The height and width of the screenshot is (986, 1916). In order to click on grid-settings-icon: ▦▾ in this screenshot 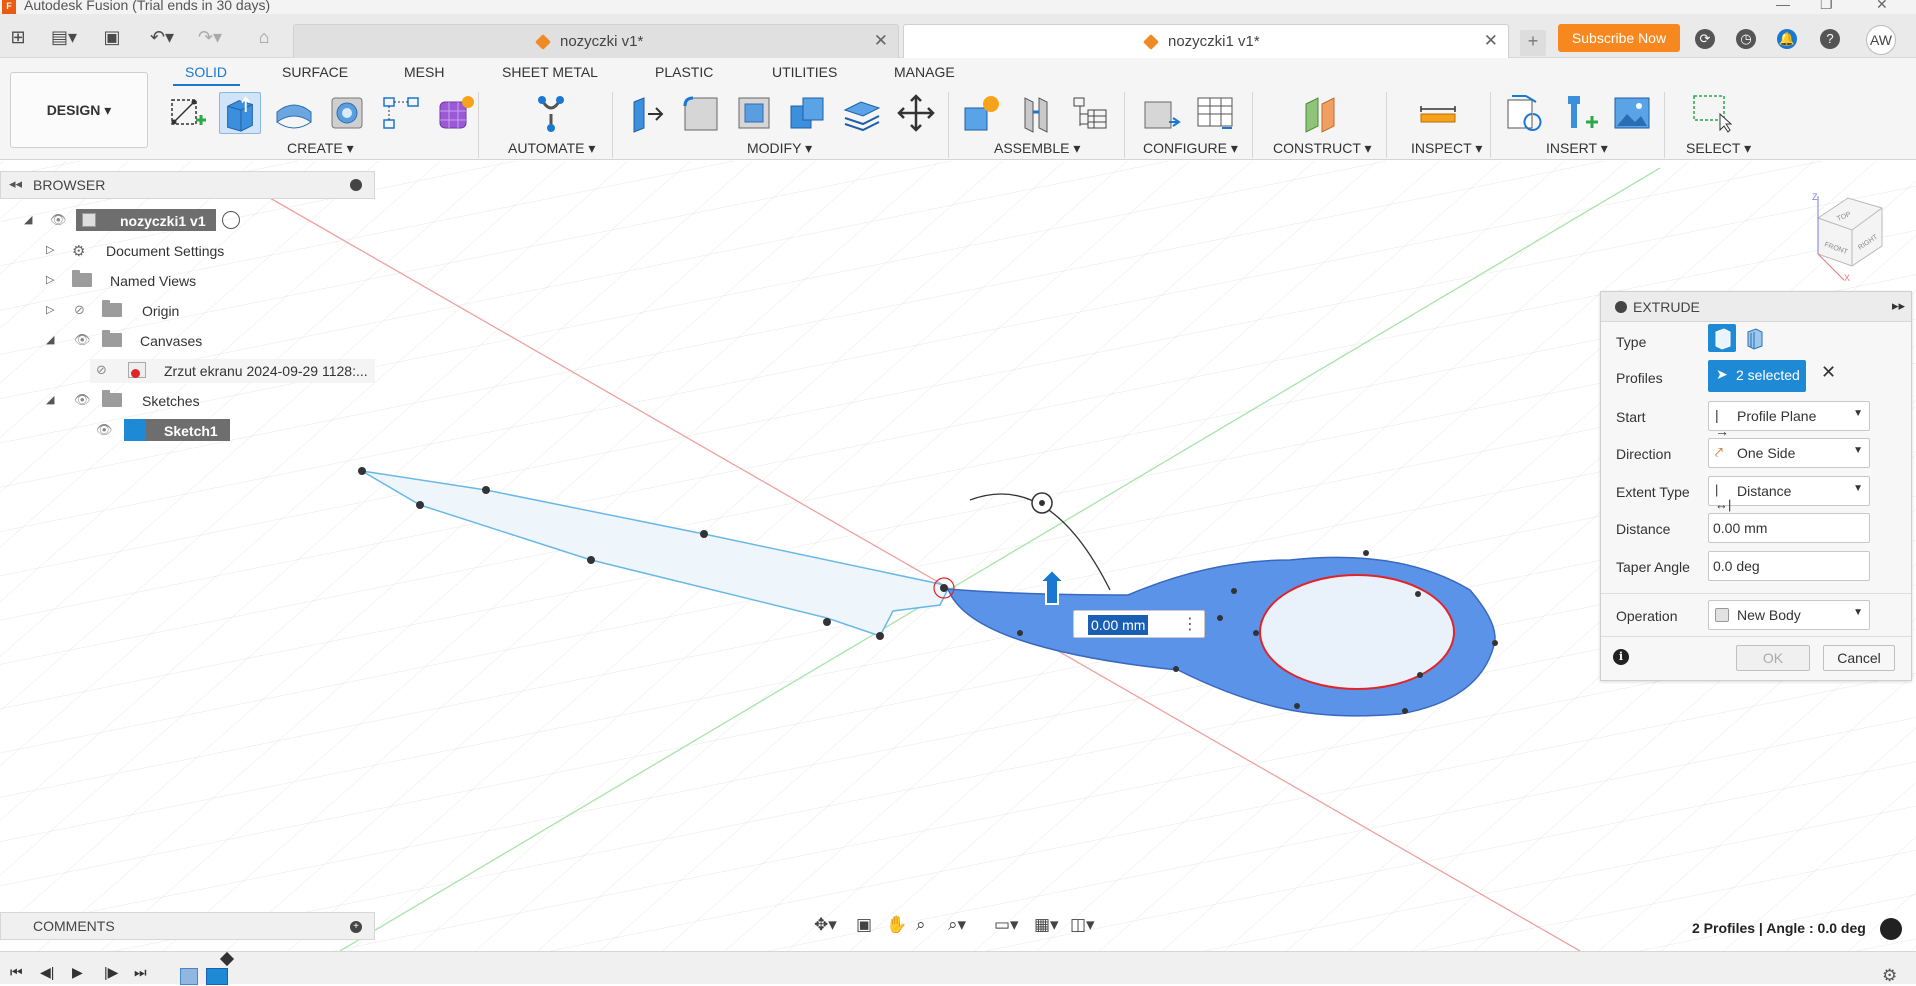, I will do `click(1046, 925)`.